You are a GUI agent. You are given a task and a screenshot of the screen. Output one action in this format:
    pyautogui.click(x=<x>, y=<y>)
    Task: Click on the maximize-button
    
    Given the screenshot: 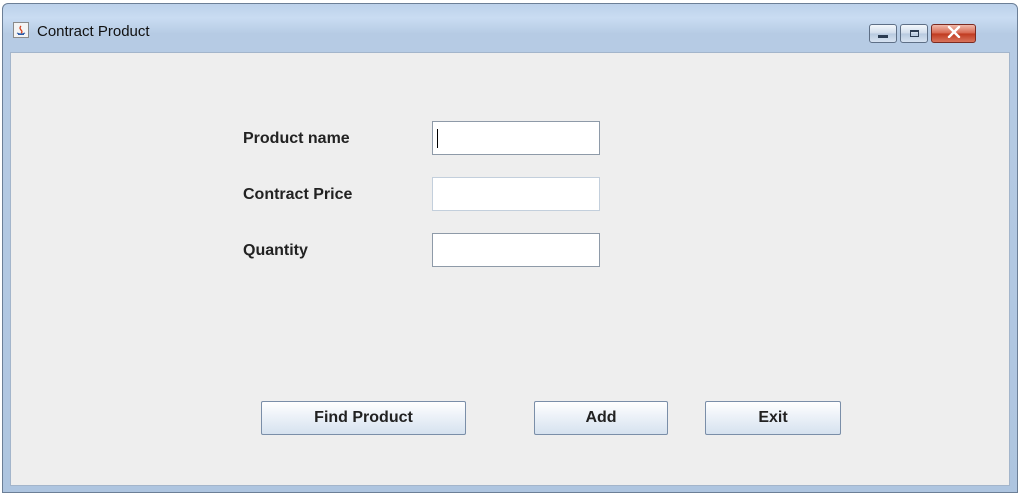 What is the action you would take?
    pyautogui.click(x=914, y=33)
    